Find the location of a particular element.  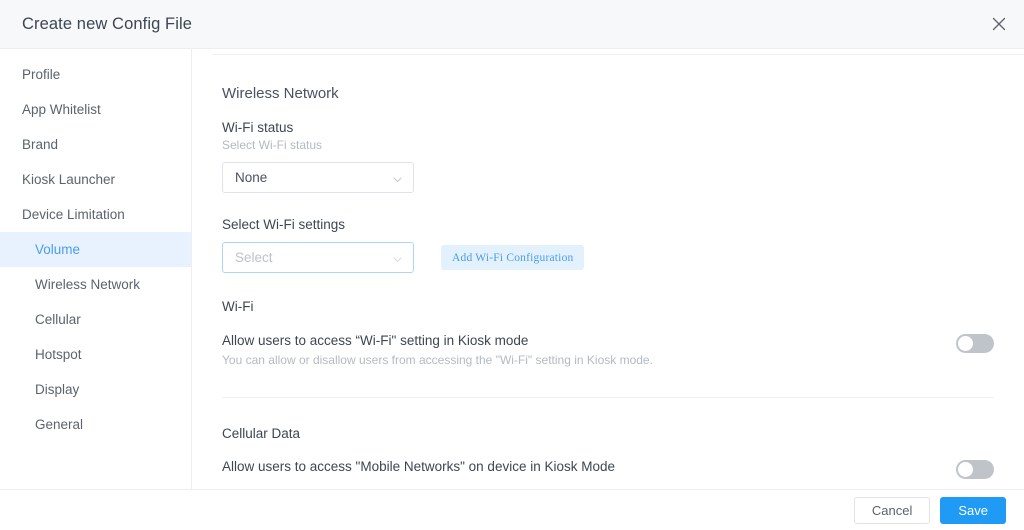

wifi-block-heading: Wi-Fi is located at coordinates (238, 306).